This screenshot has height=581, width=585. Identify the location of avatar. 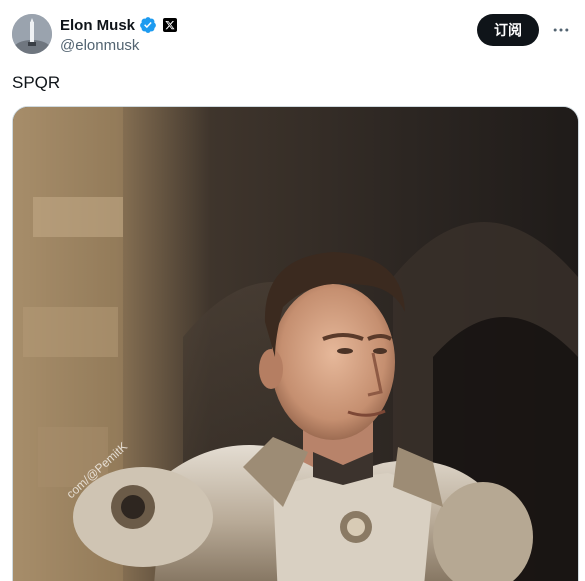
(32, 34).